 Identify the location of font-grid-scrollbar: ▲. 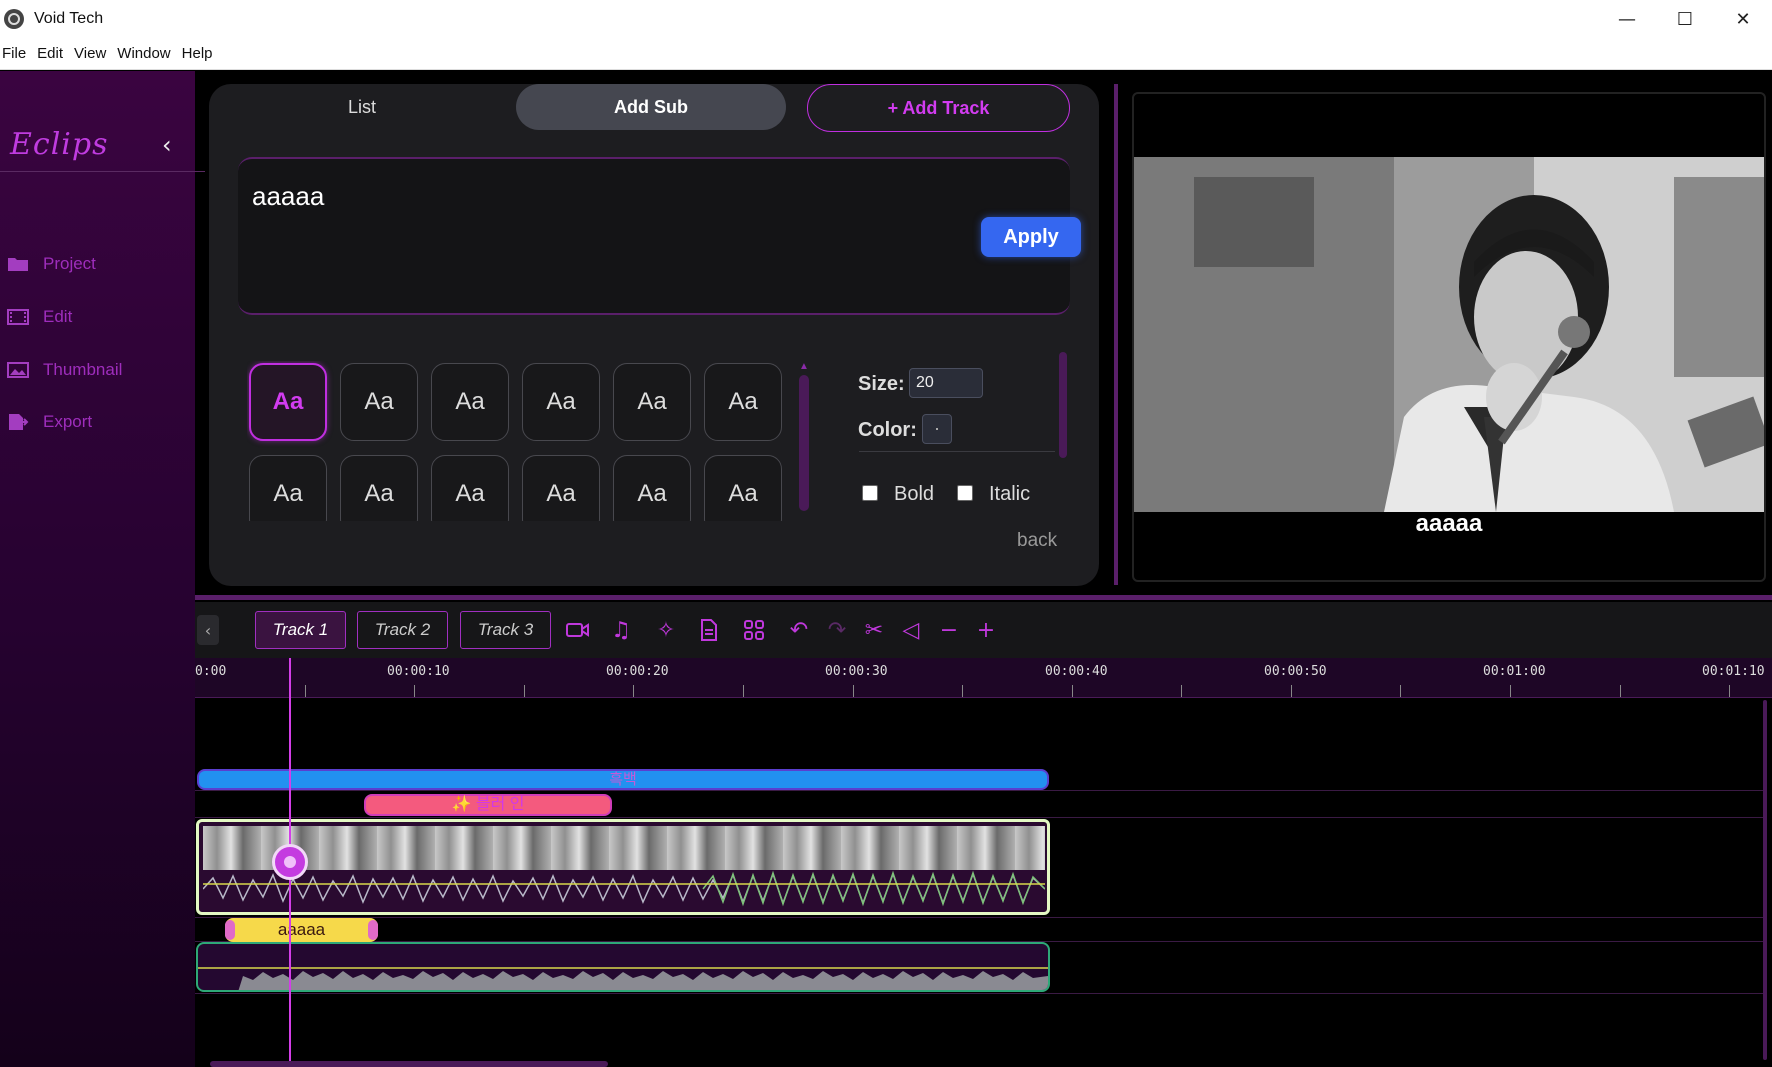
(804, 436).